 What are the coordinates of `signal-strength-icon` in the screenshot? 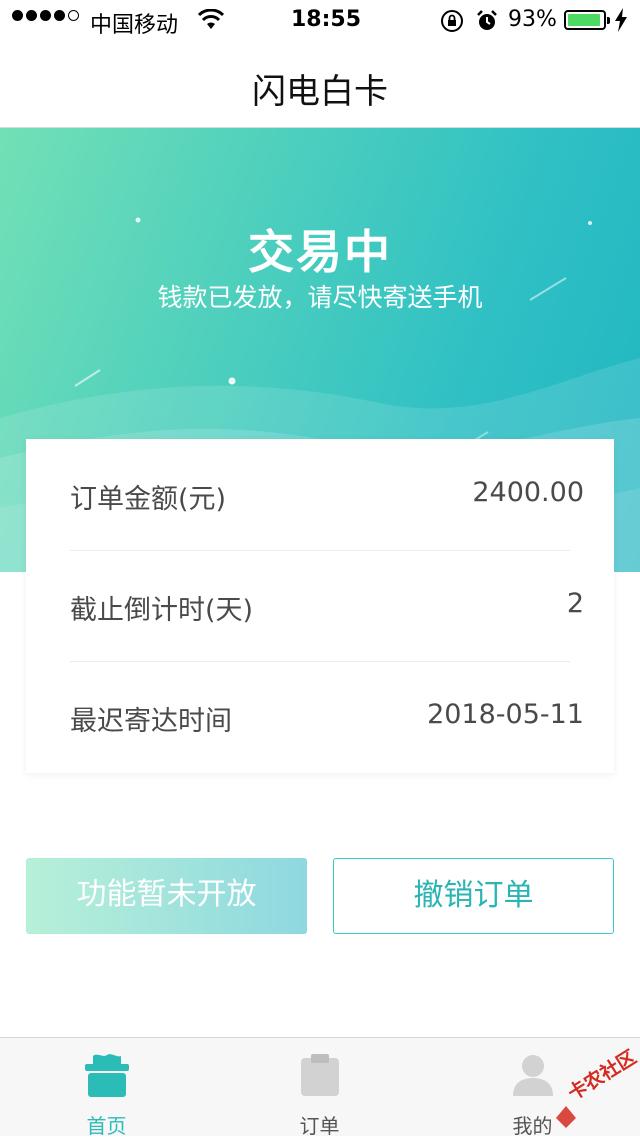 It's located at (45, 15).